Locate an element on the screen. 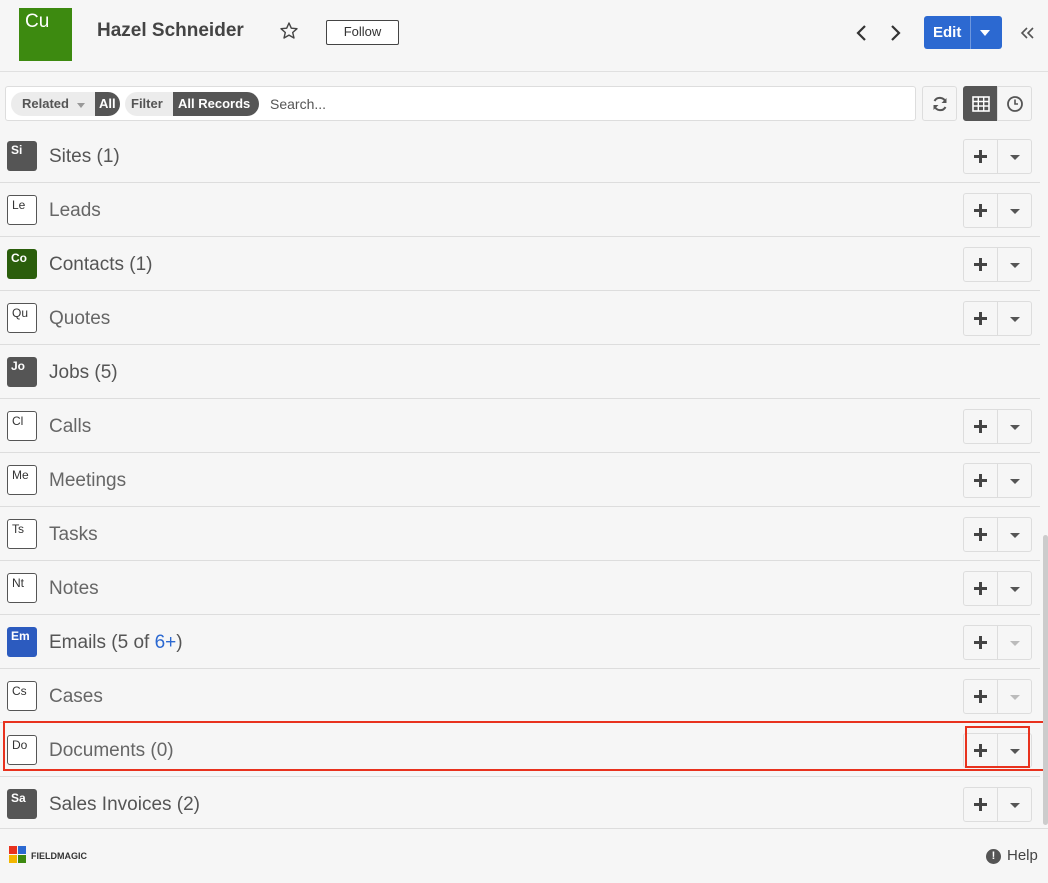 The image size is (1048, 883). list-item-label: Quotes is located at coordinates (79, 319).